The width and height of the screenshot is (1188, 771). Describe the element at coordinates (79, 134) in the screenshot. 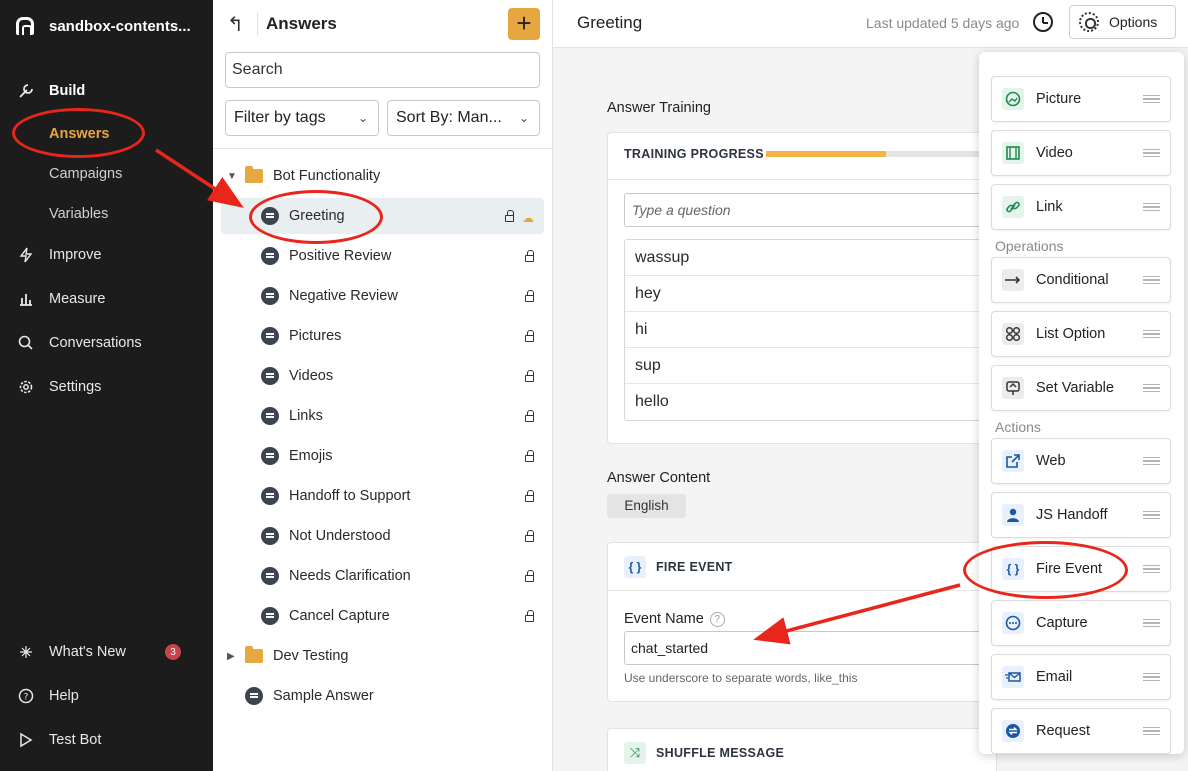

I see `sidebar-sub-answers: Answers` at that location.